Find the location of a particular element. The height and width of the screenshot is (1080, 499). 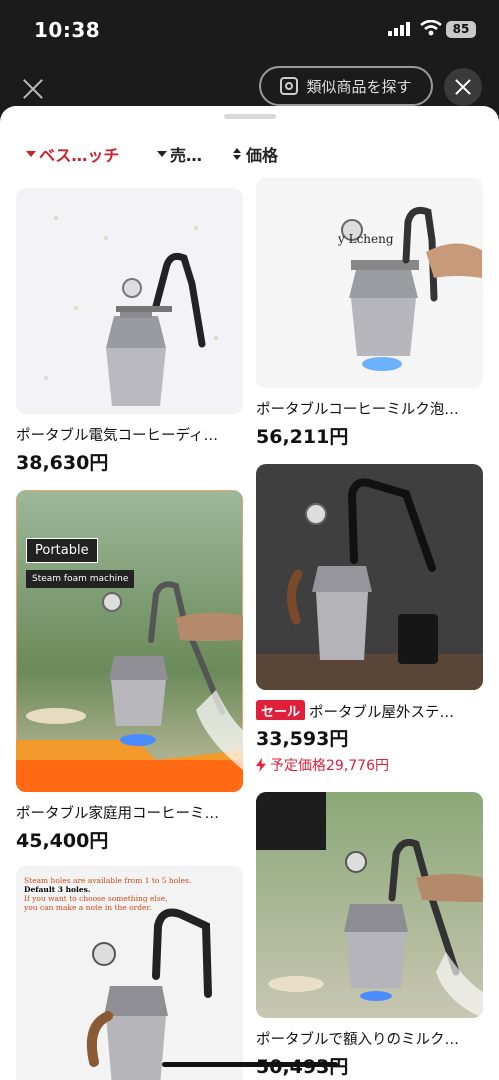

product-image: Portable Steam foam machine is located at coordinates (129, 641).